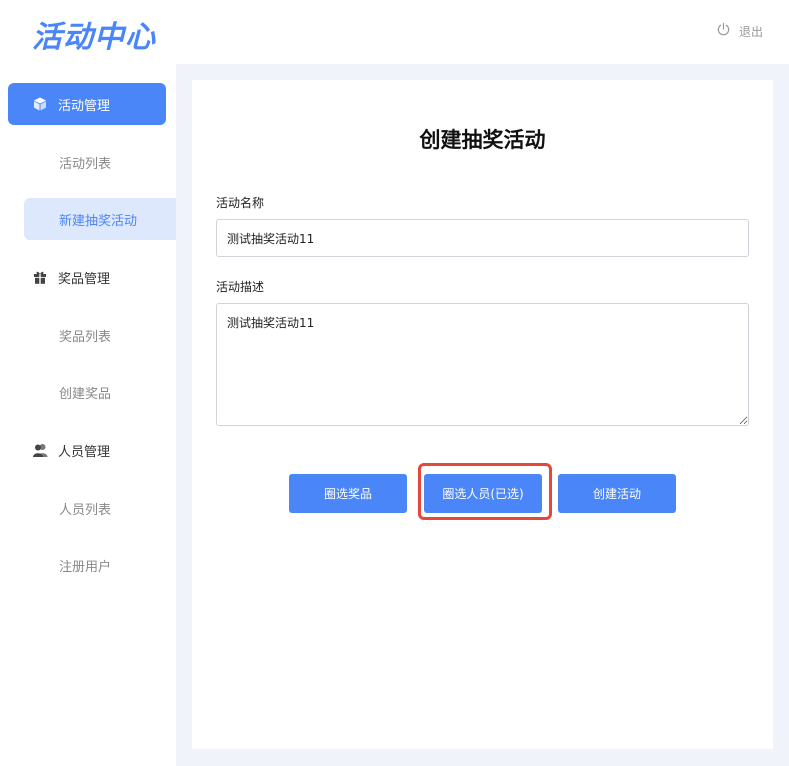 Image resolution: width=789 pixels, height=766 pixels. I want to click on sidebar-item-label: 新建抽奖活动, so click(98, 221).